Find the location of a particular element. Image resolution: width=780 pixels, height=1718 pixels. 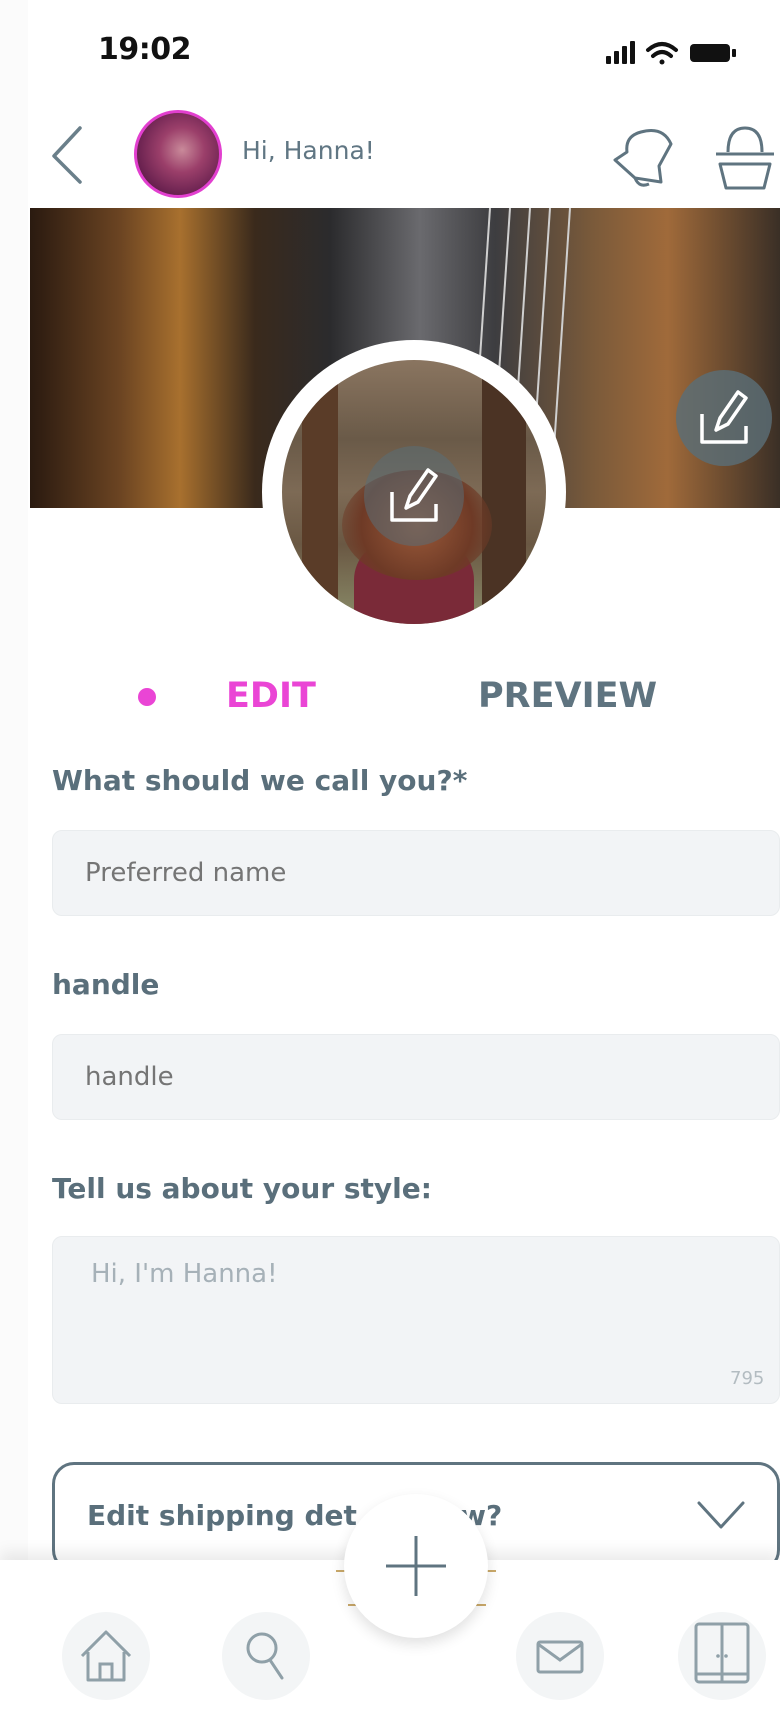

messages-button is located at coordinates (560, 1656).